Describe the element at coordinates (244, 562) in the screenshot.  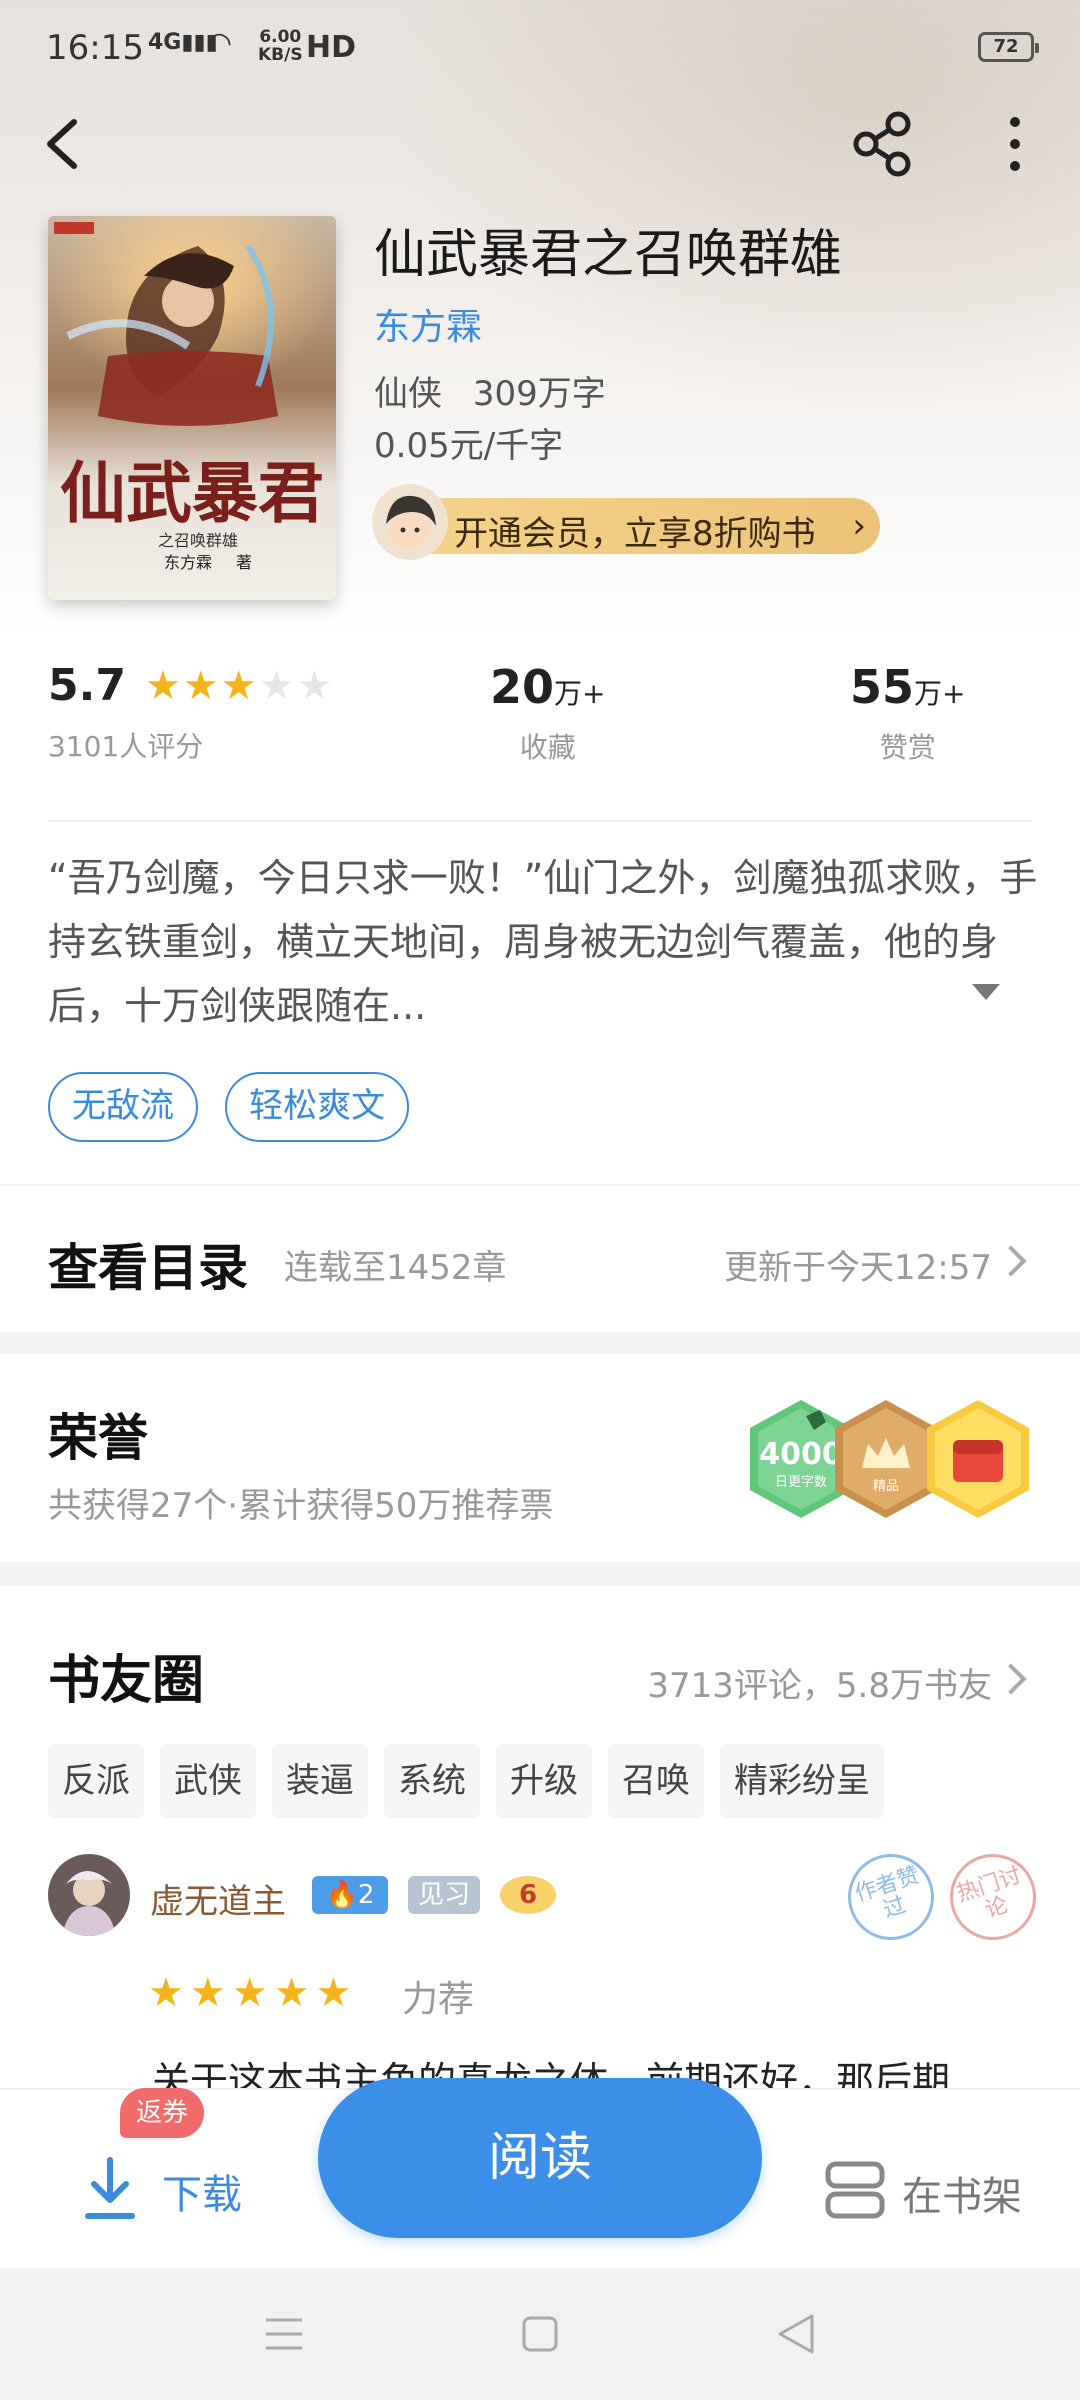
I see `cover-author-suffix: 著` at that location.